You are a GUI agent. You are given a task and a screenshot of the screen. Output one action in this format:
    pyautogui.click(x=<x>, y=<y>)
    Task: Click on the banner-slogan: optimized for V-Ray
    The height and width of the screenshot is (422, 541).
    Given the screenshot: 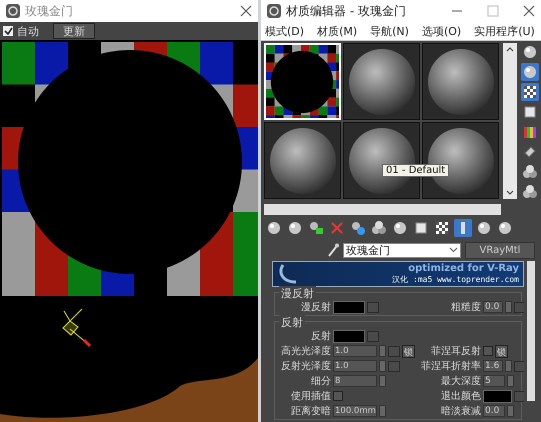 What is the action you would take?
    pyautogui.click(x=463, y=268)
    